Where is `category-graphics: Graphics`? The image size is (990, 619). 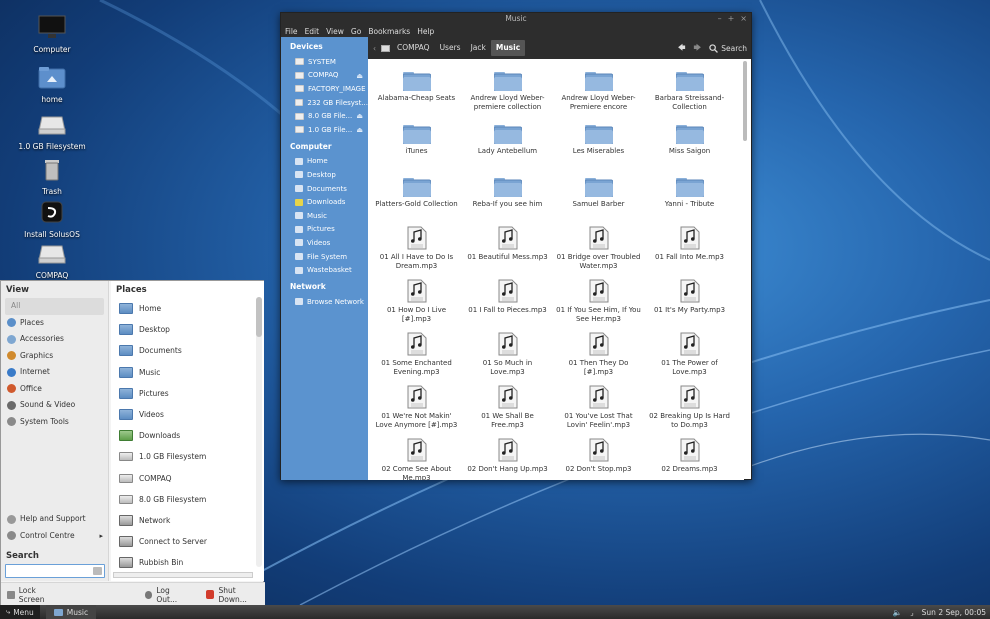
category-graphics: Graphics is located at coordinates (54, 356).